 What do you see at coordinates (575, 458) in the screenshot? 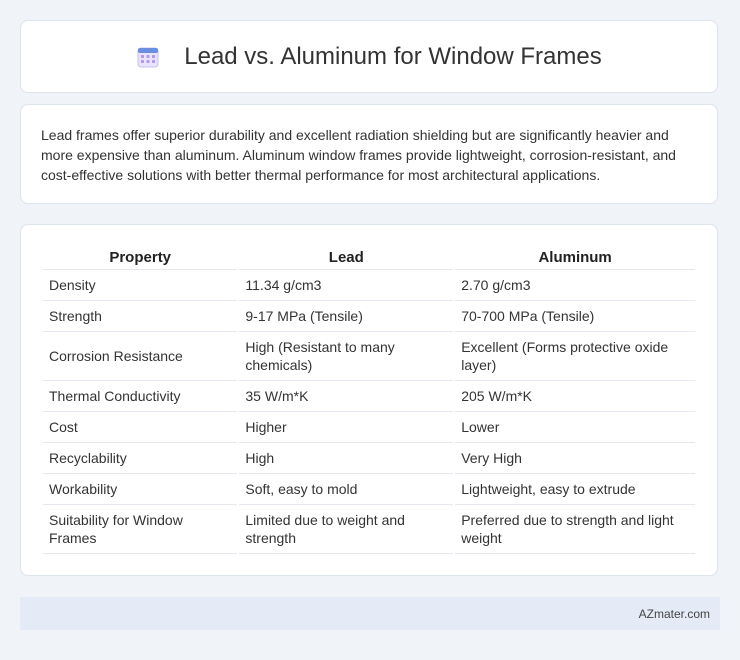
I see `aluminum-cell: Very High` at bounding box center [575, 458].